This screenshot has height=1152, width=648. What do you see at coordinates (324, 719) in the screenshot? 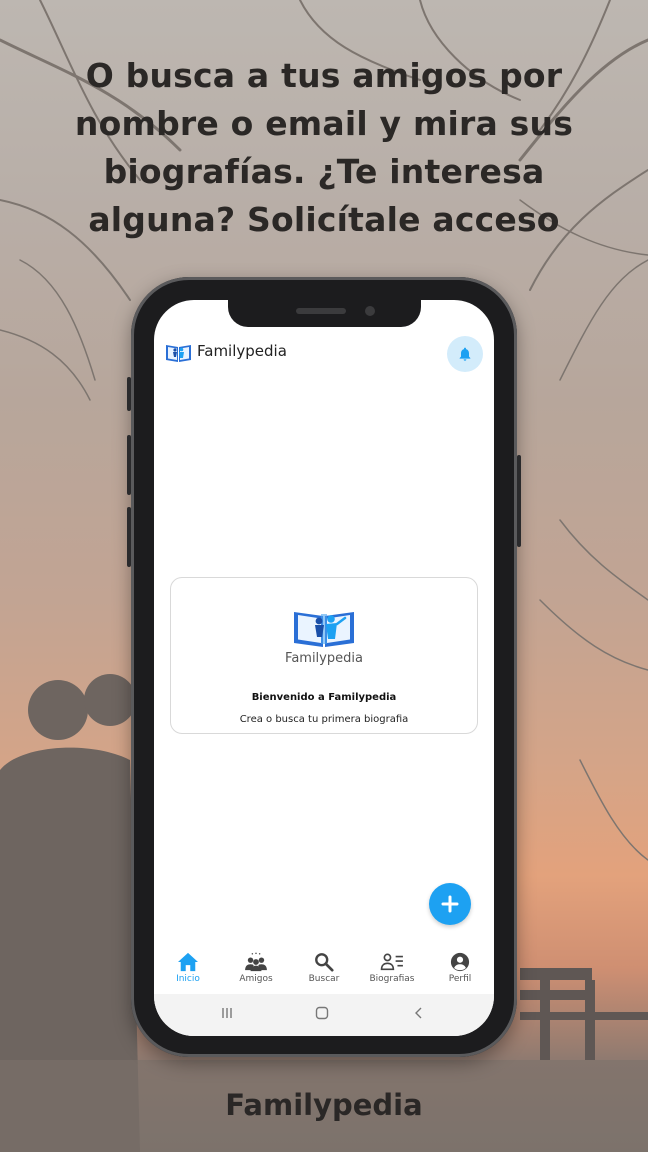
I see `welcome-subtitle: Crea o busca tu primera biografia` at bounding box center [324, 719].